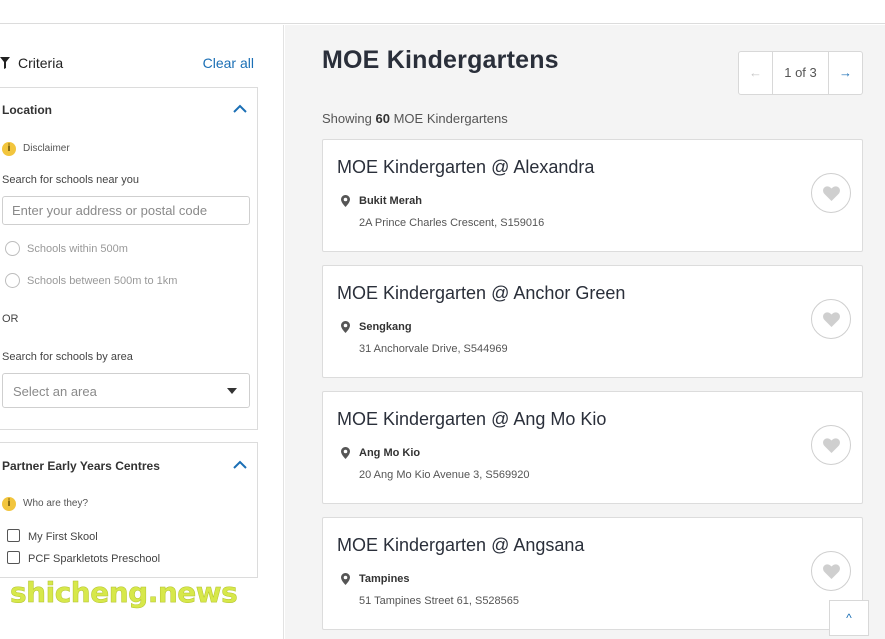  I want to click on caret-down-icon, so click(232, 391).